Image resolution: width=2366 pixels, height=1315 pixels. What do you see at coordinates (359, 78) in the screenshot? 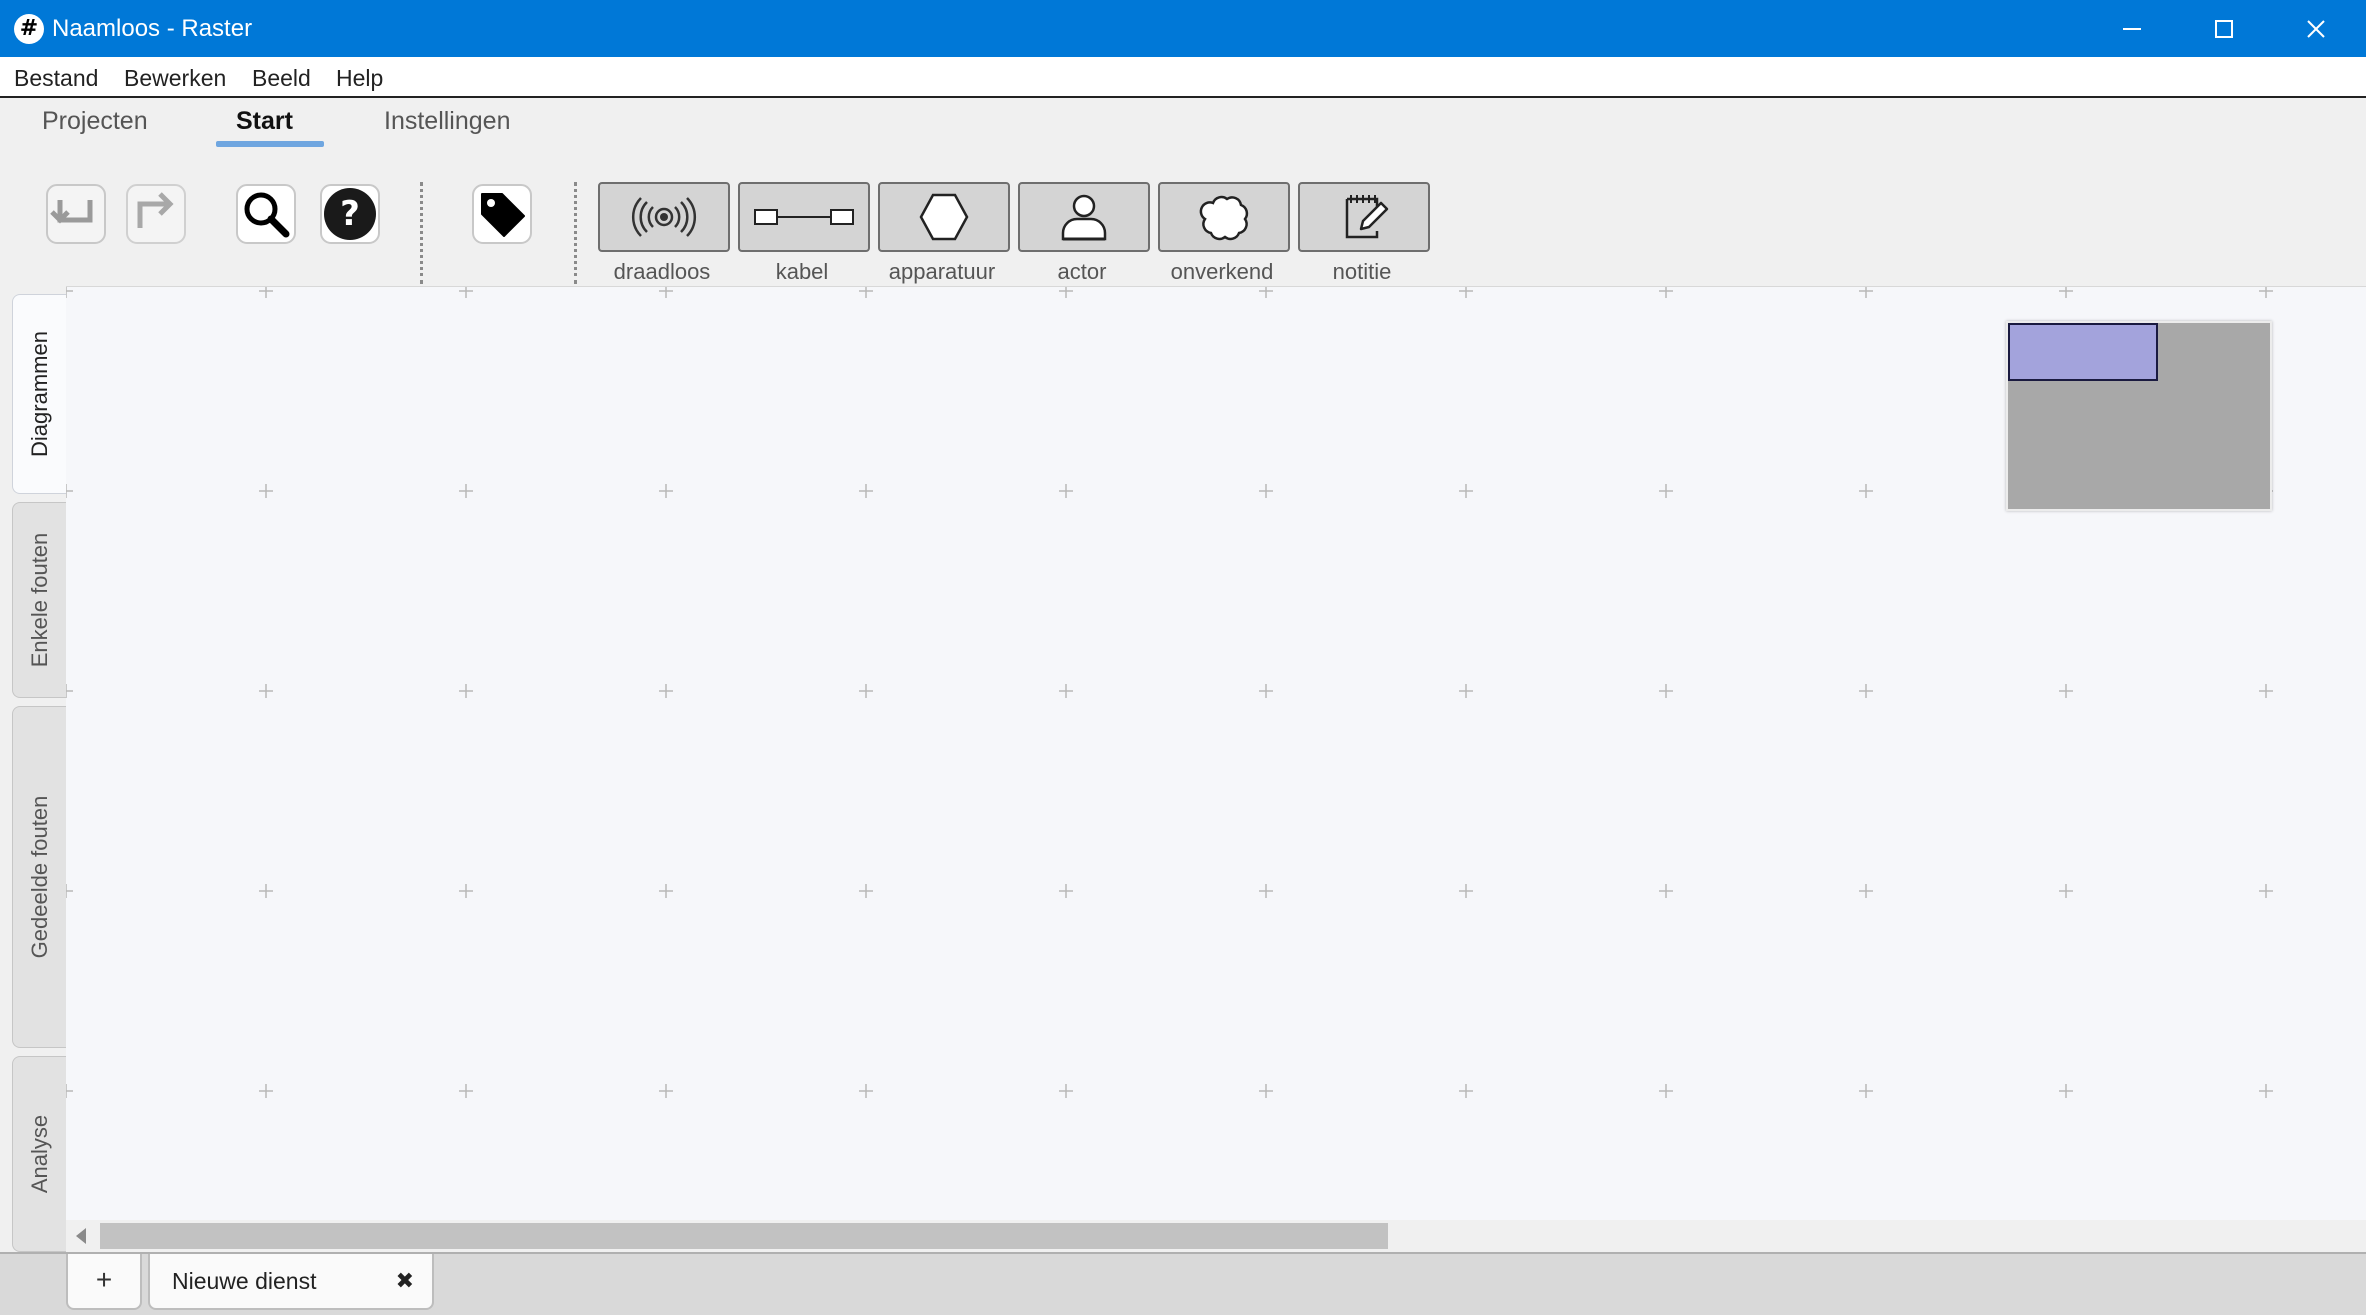
I see `menu-help: Help` at bounding box center [359, 78].